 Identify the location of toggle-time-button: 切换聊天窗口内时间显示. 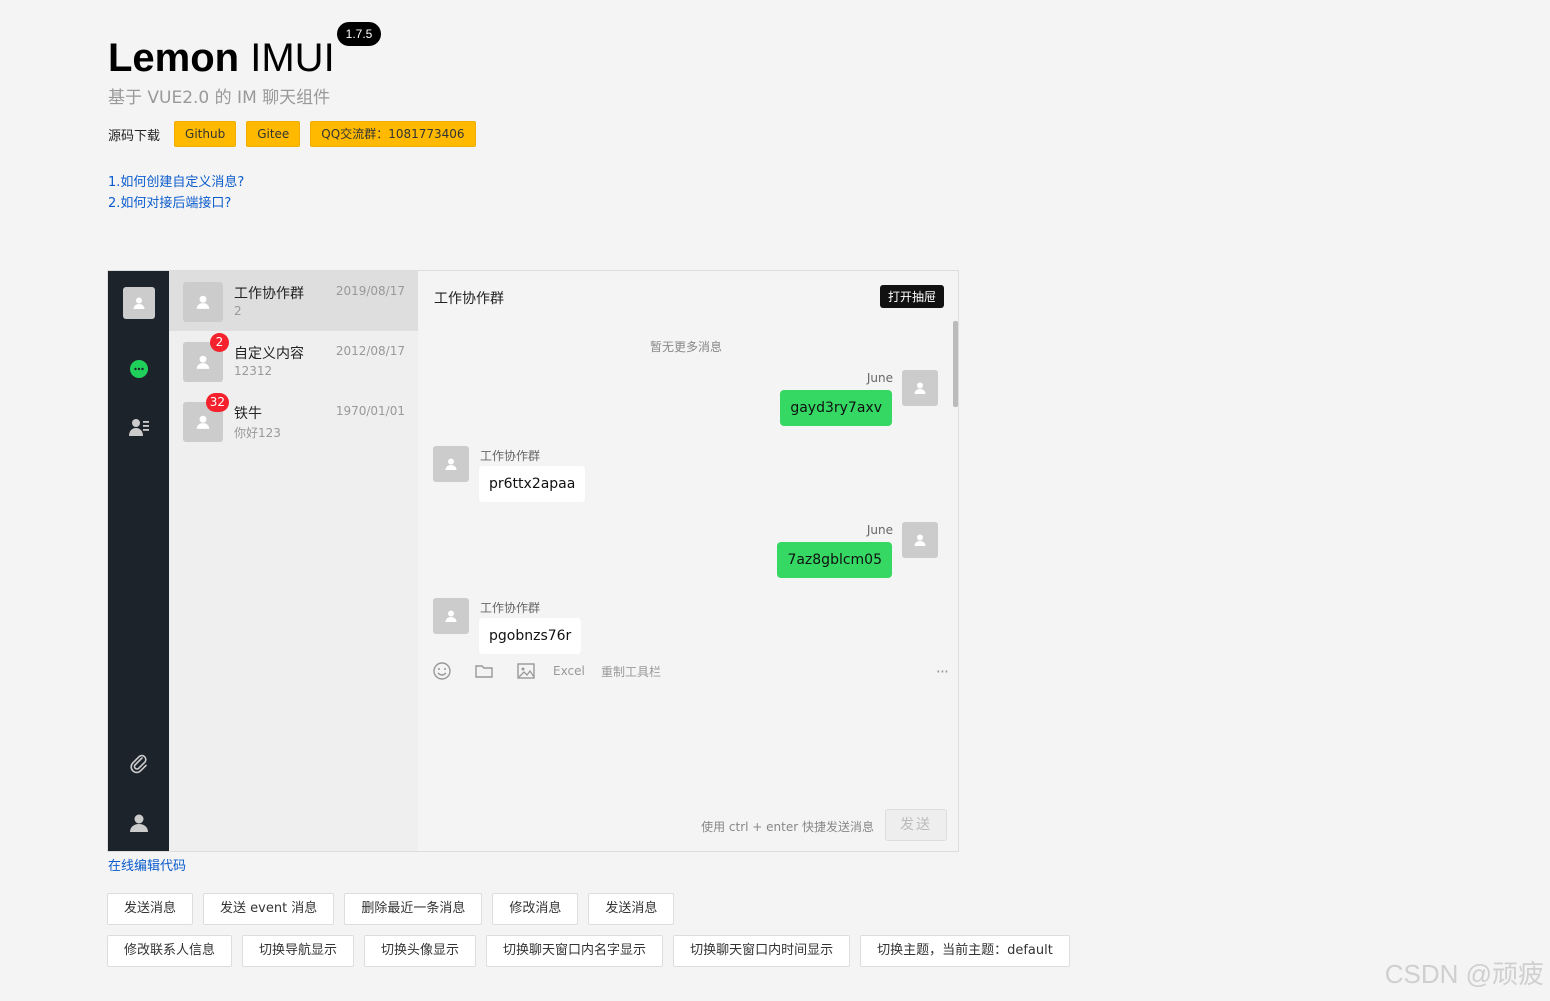
(762, 951).